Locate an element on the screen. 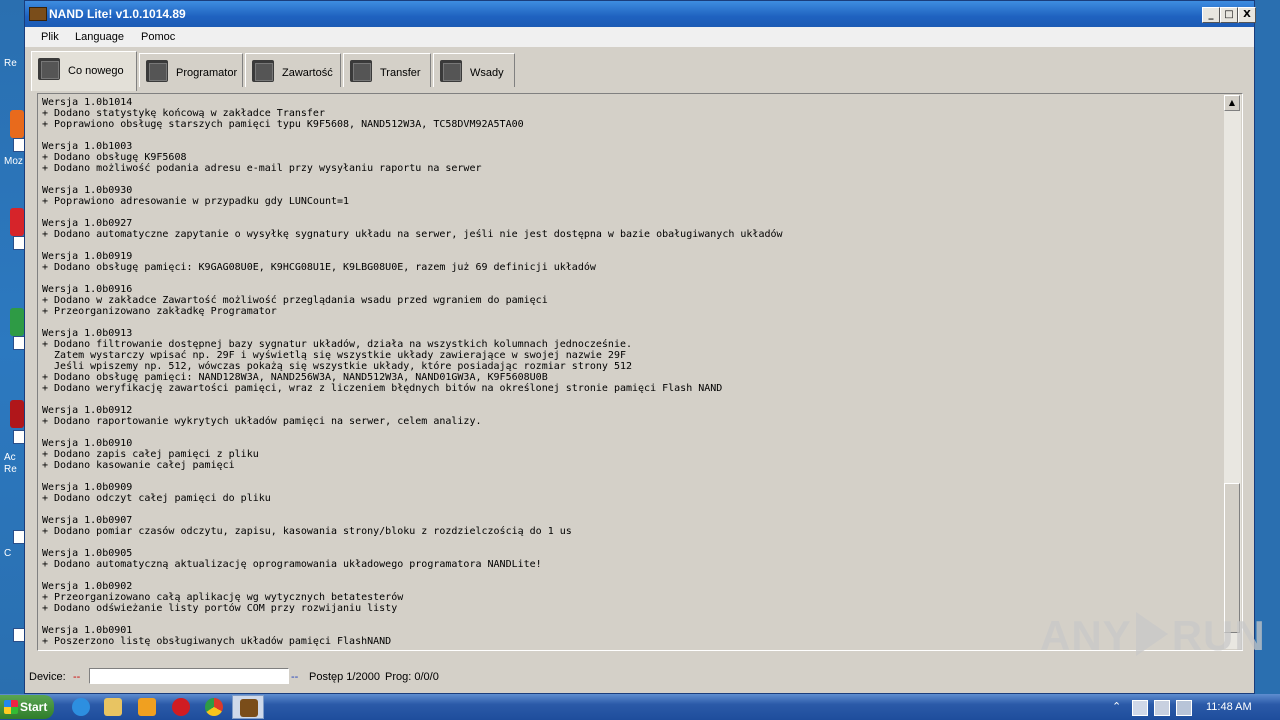 The image size is (1280, 720). changelog-line: + Dodano odczyt całej pamięci do pliku is located at coordinates (156, 498).